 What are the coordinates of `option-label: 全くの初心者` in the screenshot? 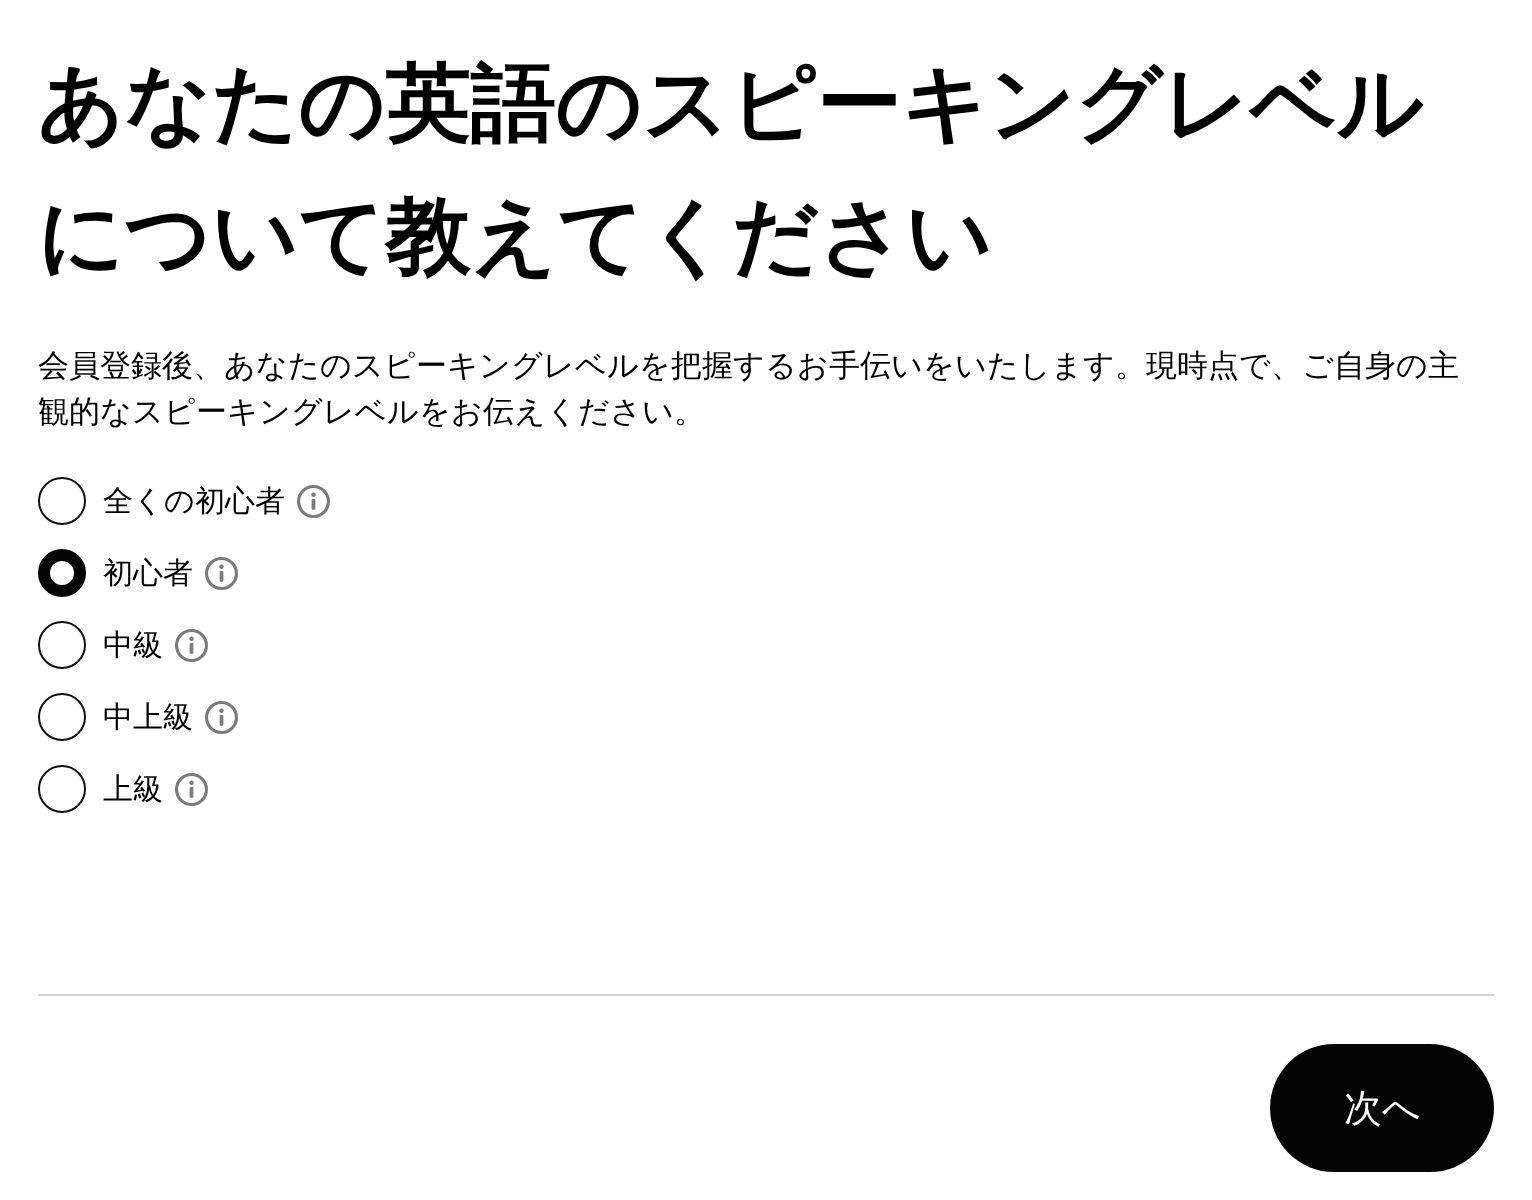 It's located at (194, 501).